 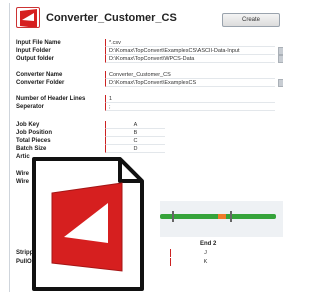 I want to click on create-button: Create, so click(x=251, y=20).